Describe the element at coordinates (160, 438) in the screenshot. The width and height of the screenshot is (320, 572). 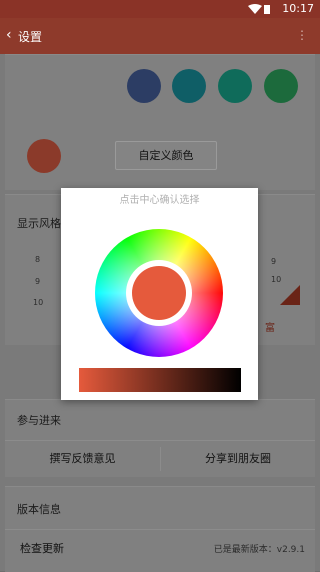
I see `participate-card: 参与进来 撰写反馈意见 分享到朋友圈` at that location.